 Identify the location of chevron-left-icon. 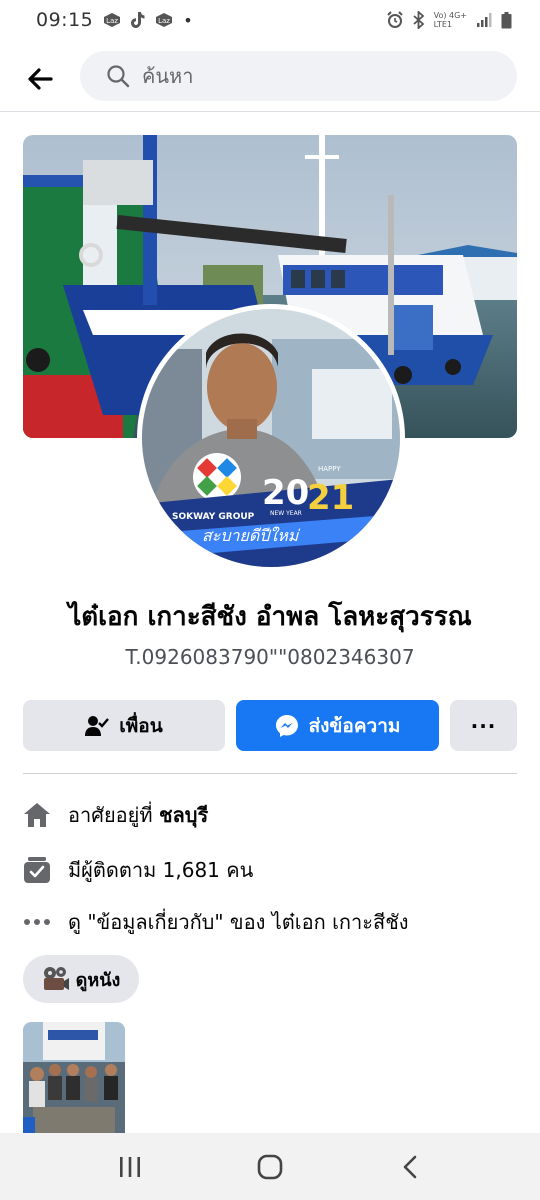
(410, 1166).